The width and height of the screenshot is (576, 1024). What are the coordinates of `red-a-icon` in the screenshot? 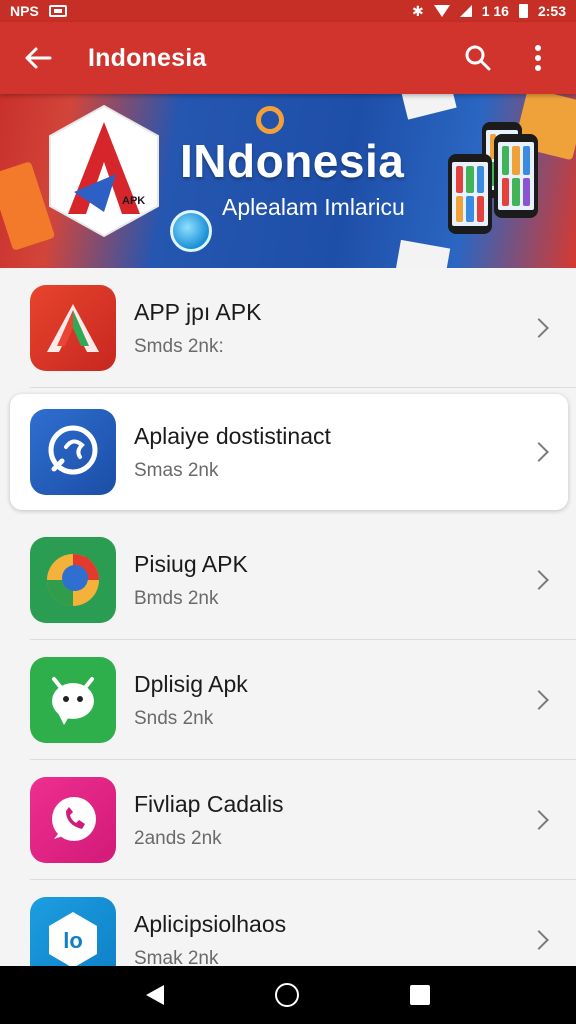 It's located at (73, 328).